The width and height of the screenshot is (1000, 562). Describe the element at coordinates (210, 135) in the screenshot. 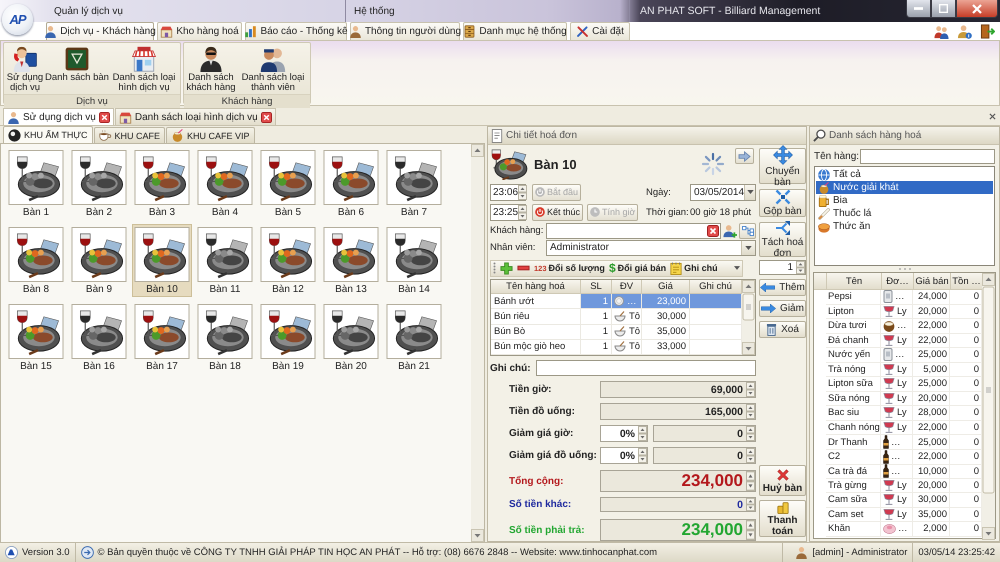

I see `area-tab: KHU CAFE VIP` at that location.